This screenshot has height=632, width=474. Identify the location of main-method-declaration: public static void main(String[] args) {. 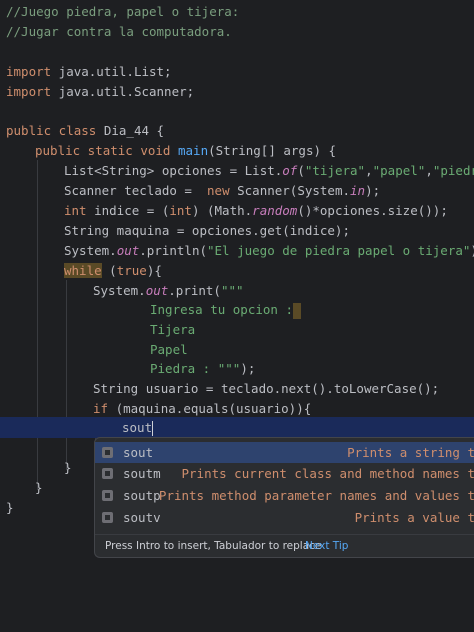
(186, 150).